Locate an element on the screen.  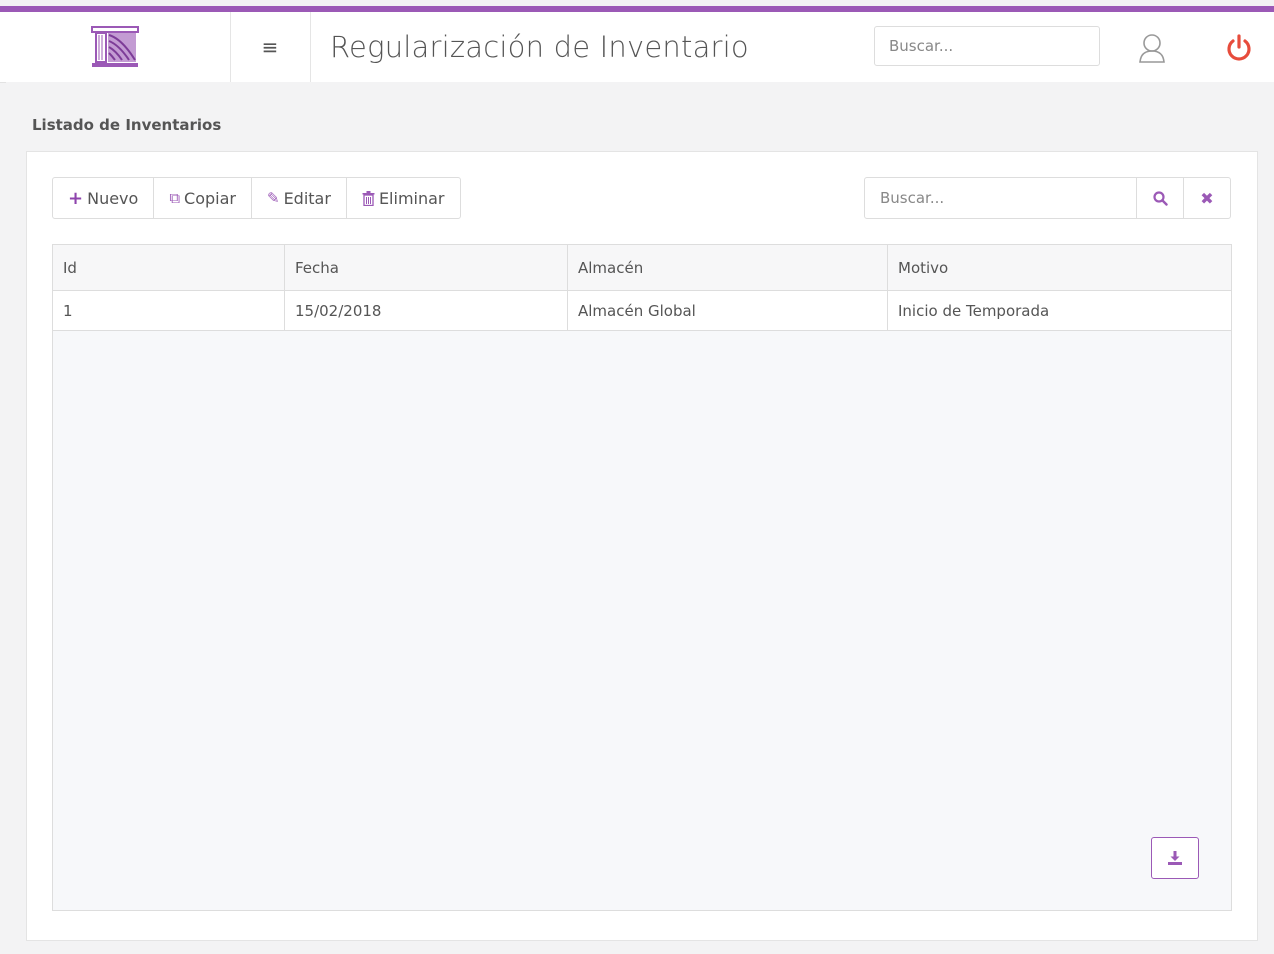
table-header-row: Id Fecha Almacén Motivo is located at coordinates (642, 268).